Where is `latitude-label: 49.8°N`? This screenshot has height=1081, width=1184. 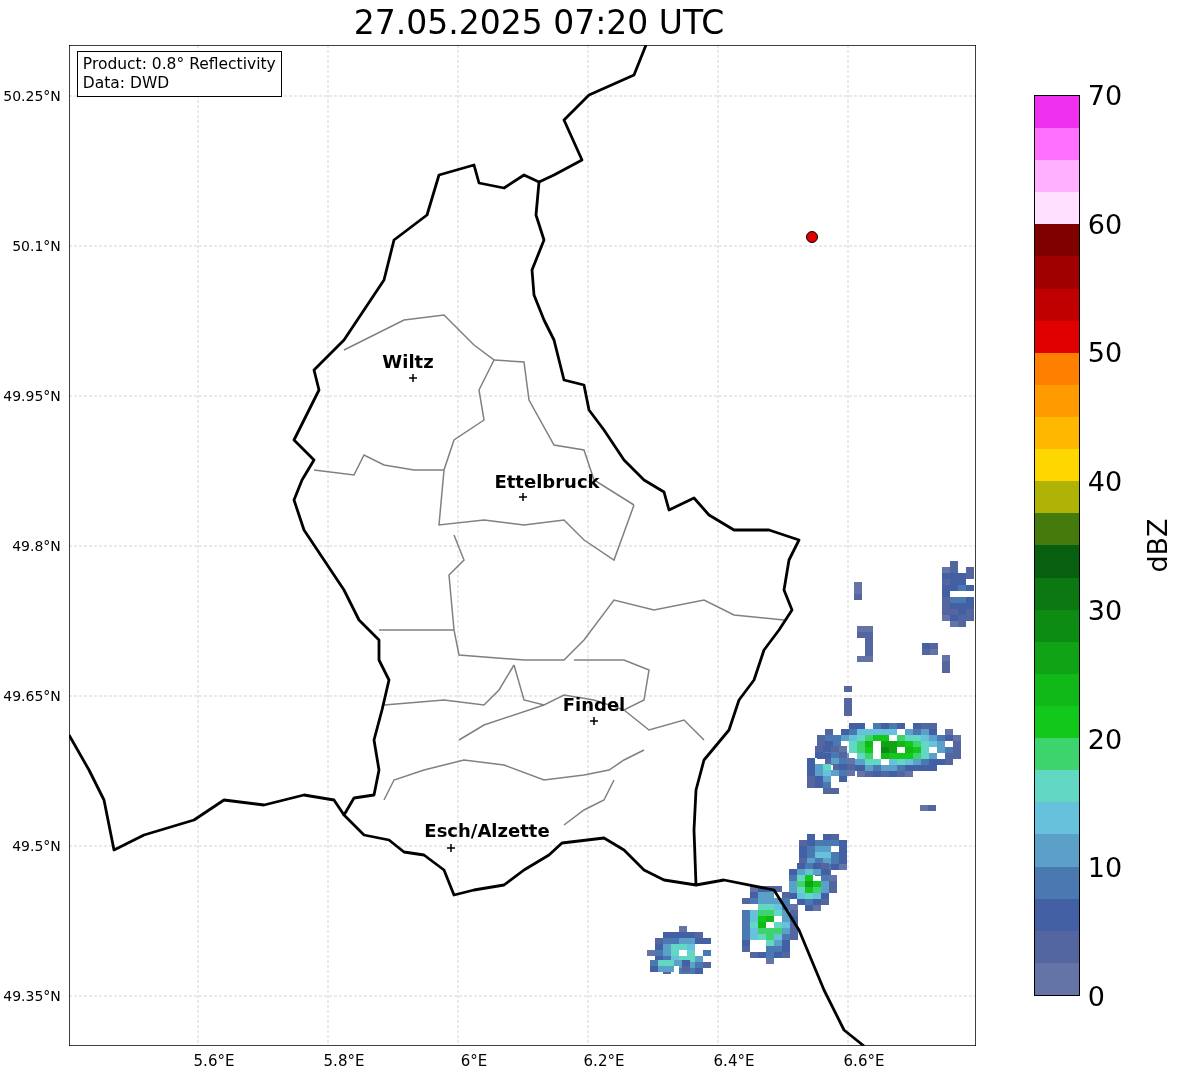 latitude-label: 49.8°N is located at coordinates (36, 546).